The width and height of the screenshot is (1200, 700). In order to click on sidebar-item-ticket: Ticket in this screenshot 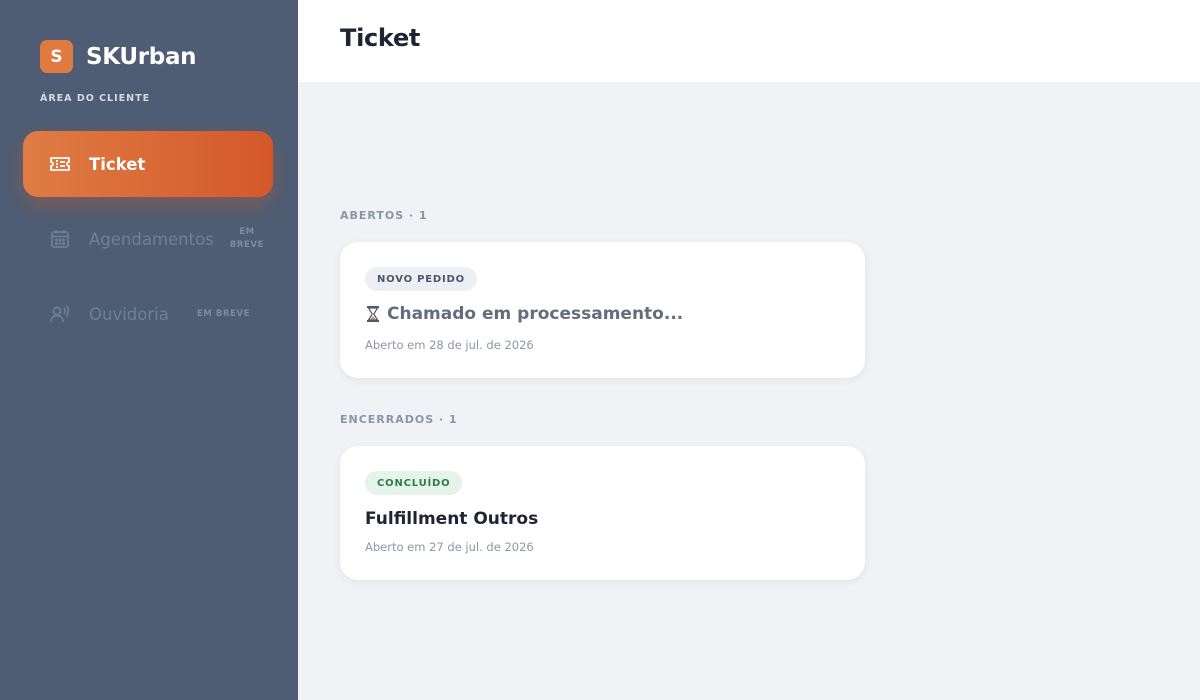, I will do `click(148, 164)`.